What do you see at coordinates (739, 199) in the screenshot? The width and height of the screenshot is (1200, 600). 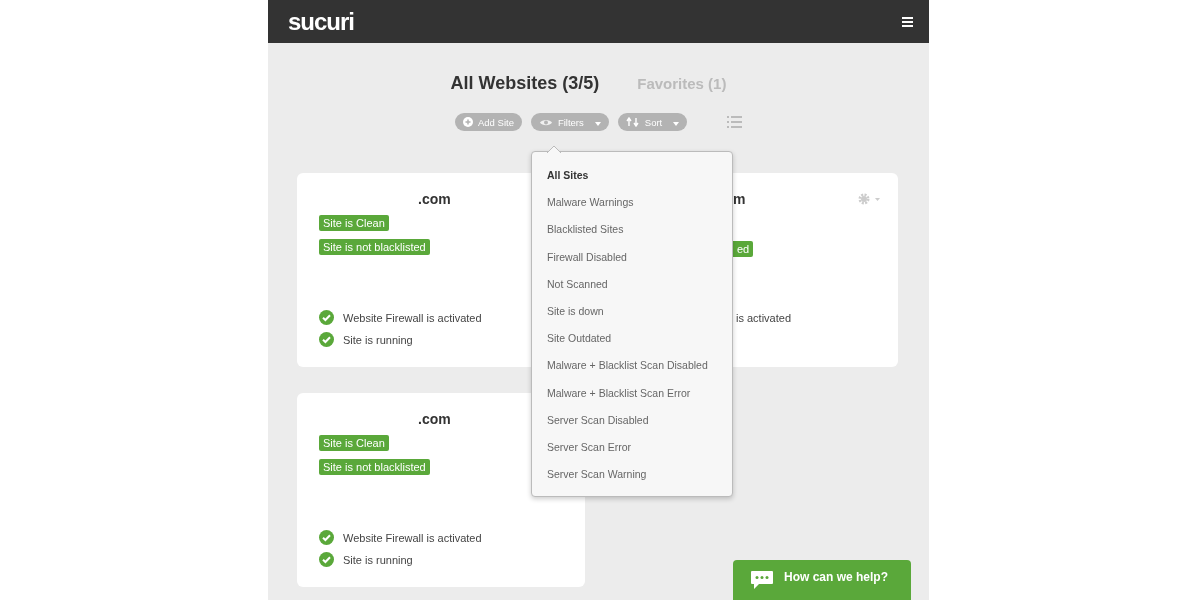 I see `site-domain: m` at bounding box center [739, 199].